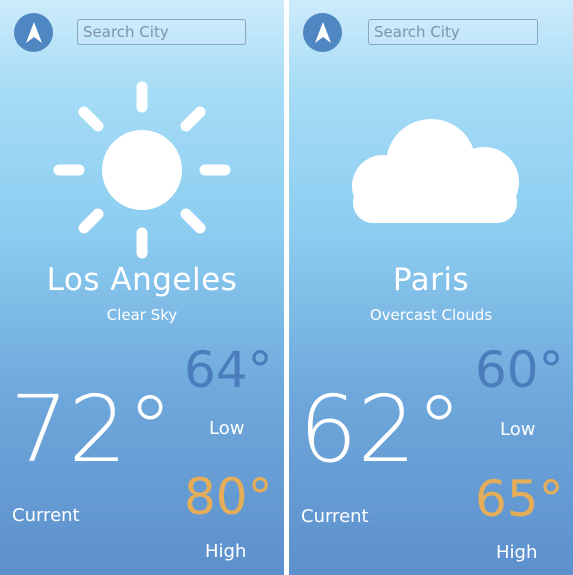 This screenshot has height=575, width=573. What do you see at coordinates (142, 315) in the screenshot?
I see `weather-condition: Clear Sky` at bounding box center [142, 315].